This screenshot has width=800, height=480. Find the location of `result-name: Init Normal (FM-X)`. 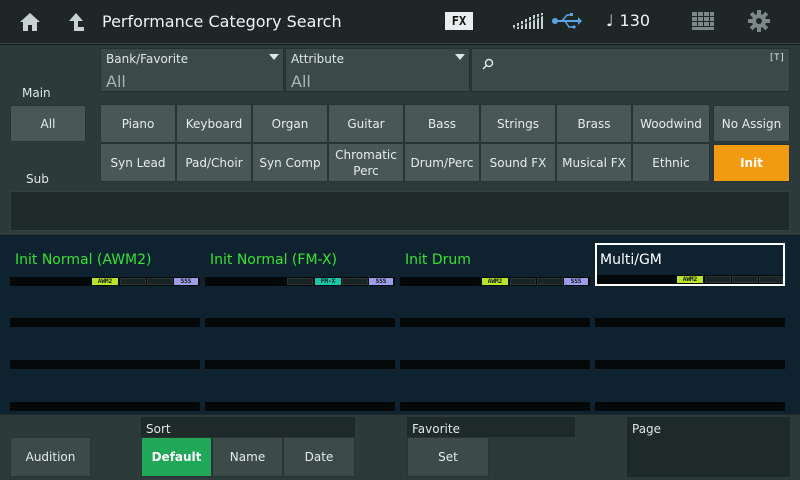

result-name: Init Normal (FM-X) is located at coordinates (273, 260).